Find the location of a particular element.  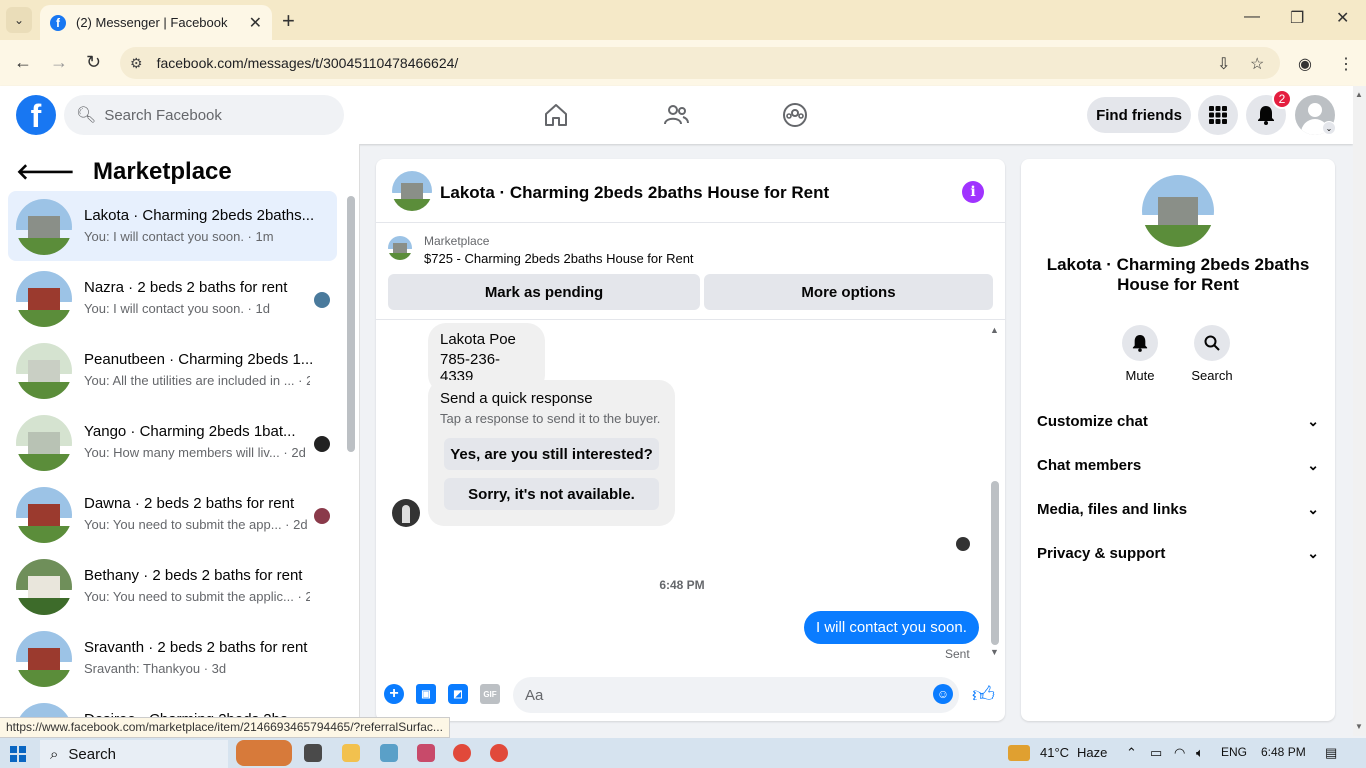

weather-condition: Haze is located at coordinates (1092, 752).